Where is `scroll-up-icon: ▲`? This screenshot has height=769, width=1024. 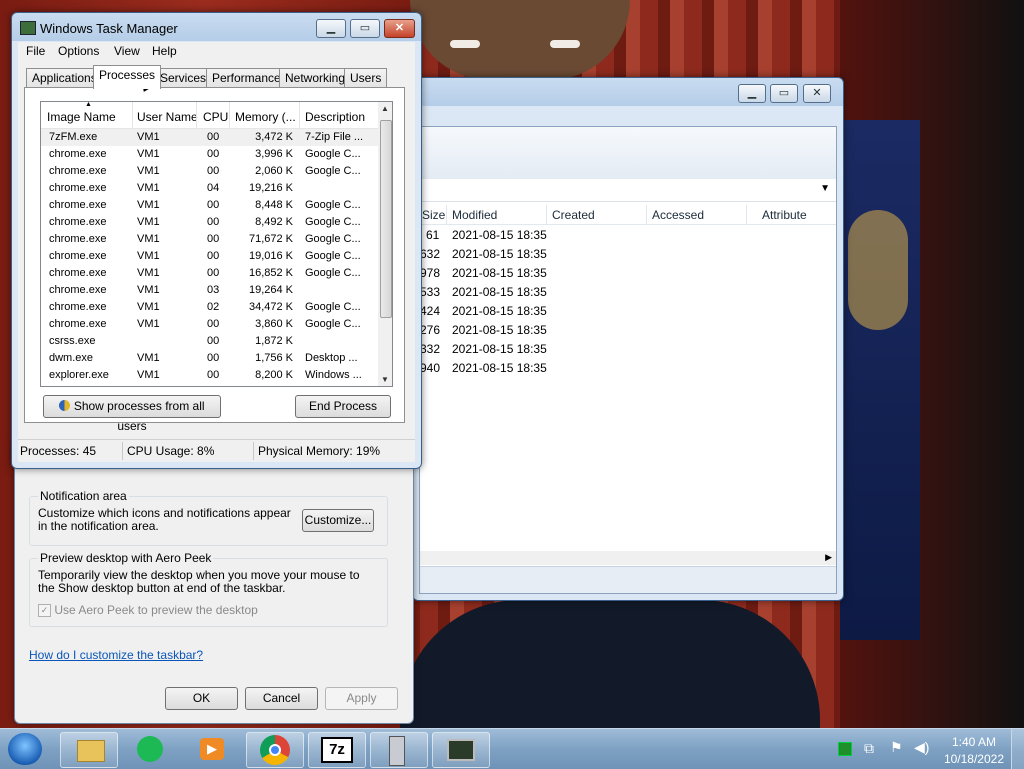
scroll-up-icon: ▲ is located at coordinates (385, 108).